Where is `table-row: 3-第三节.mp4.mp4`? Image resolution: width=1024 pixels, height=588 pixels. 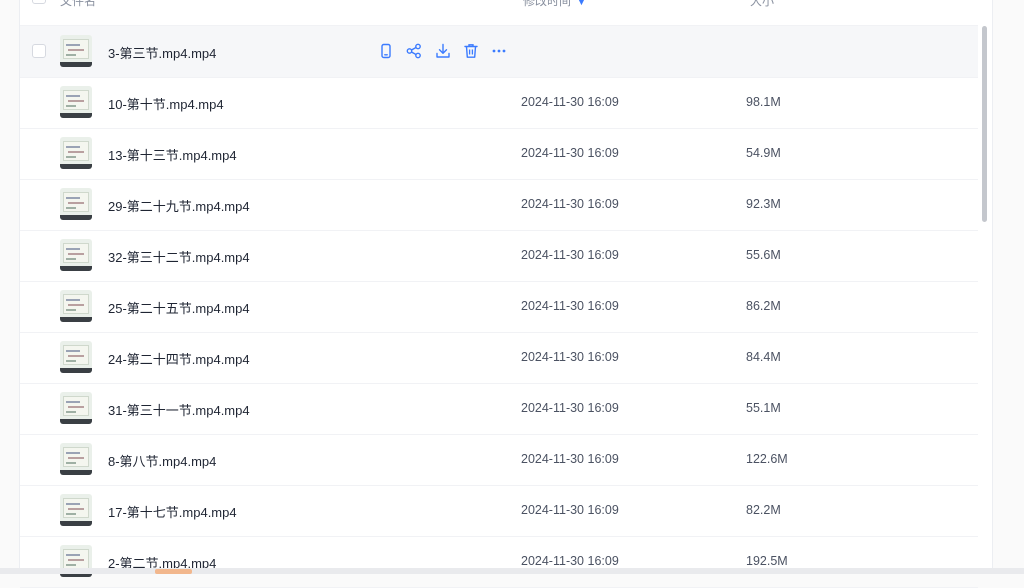 table-row: 3-第三节.mp4.mp4 is located at coordinates (499, 52).